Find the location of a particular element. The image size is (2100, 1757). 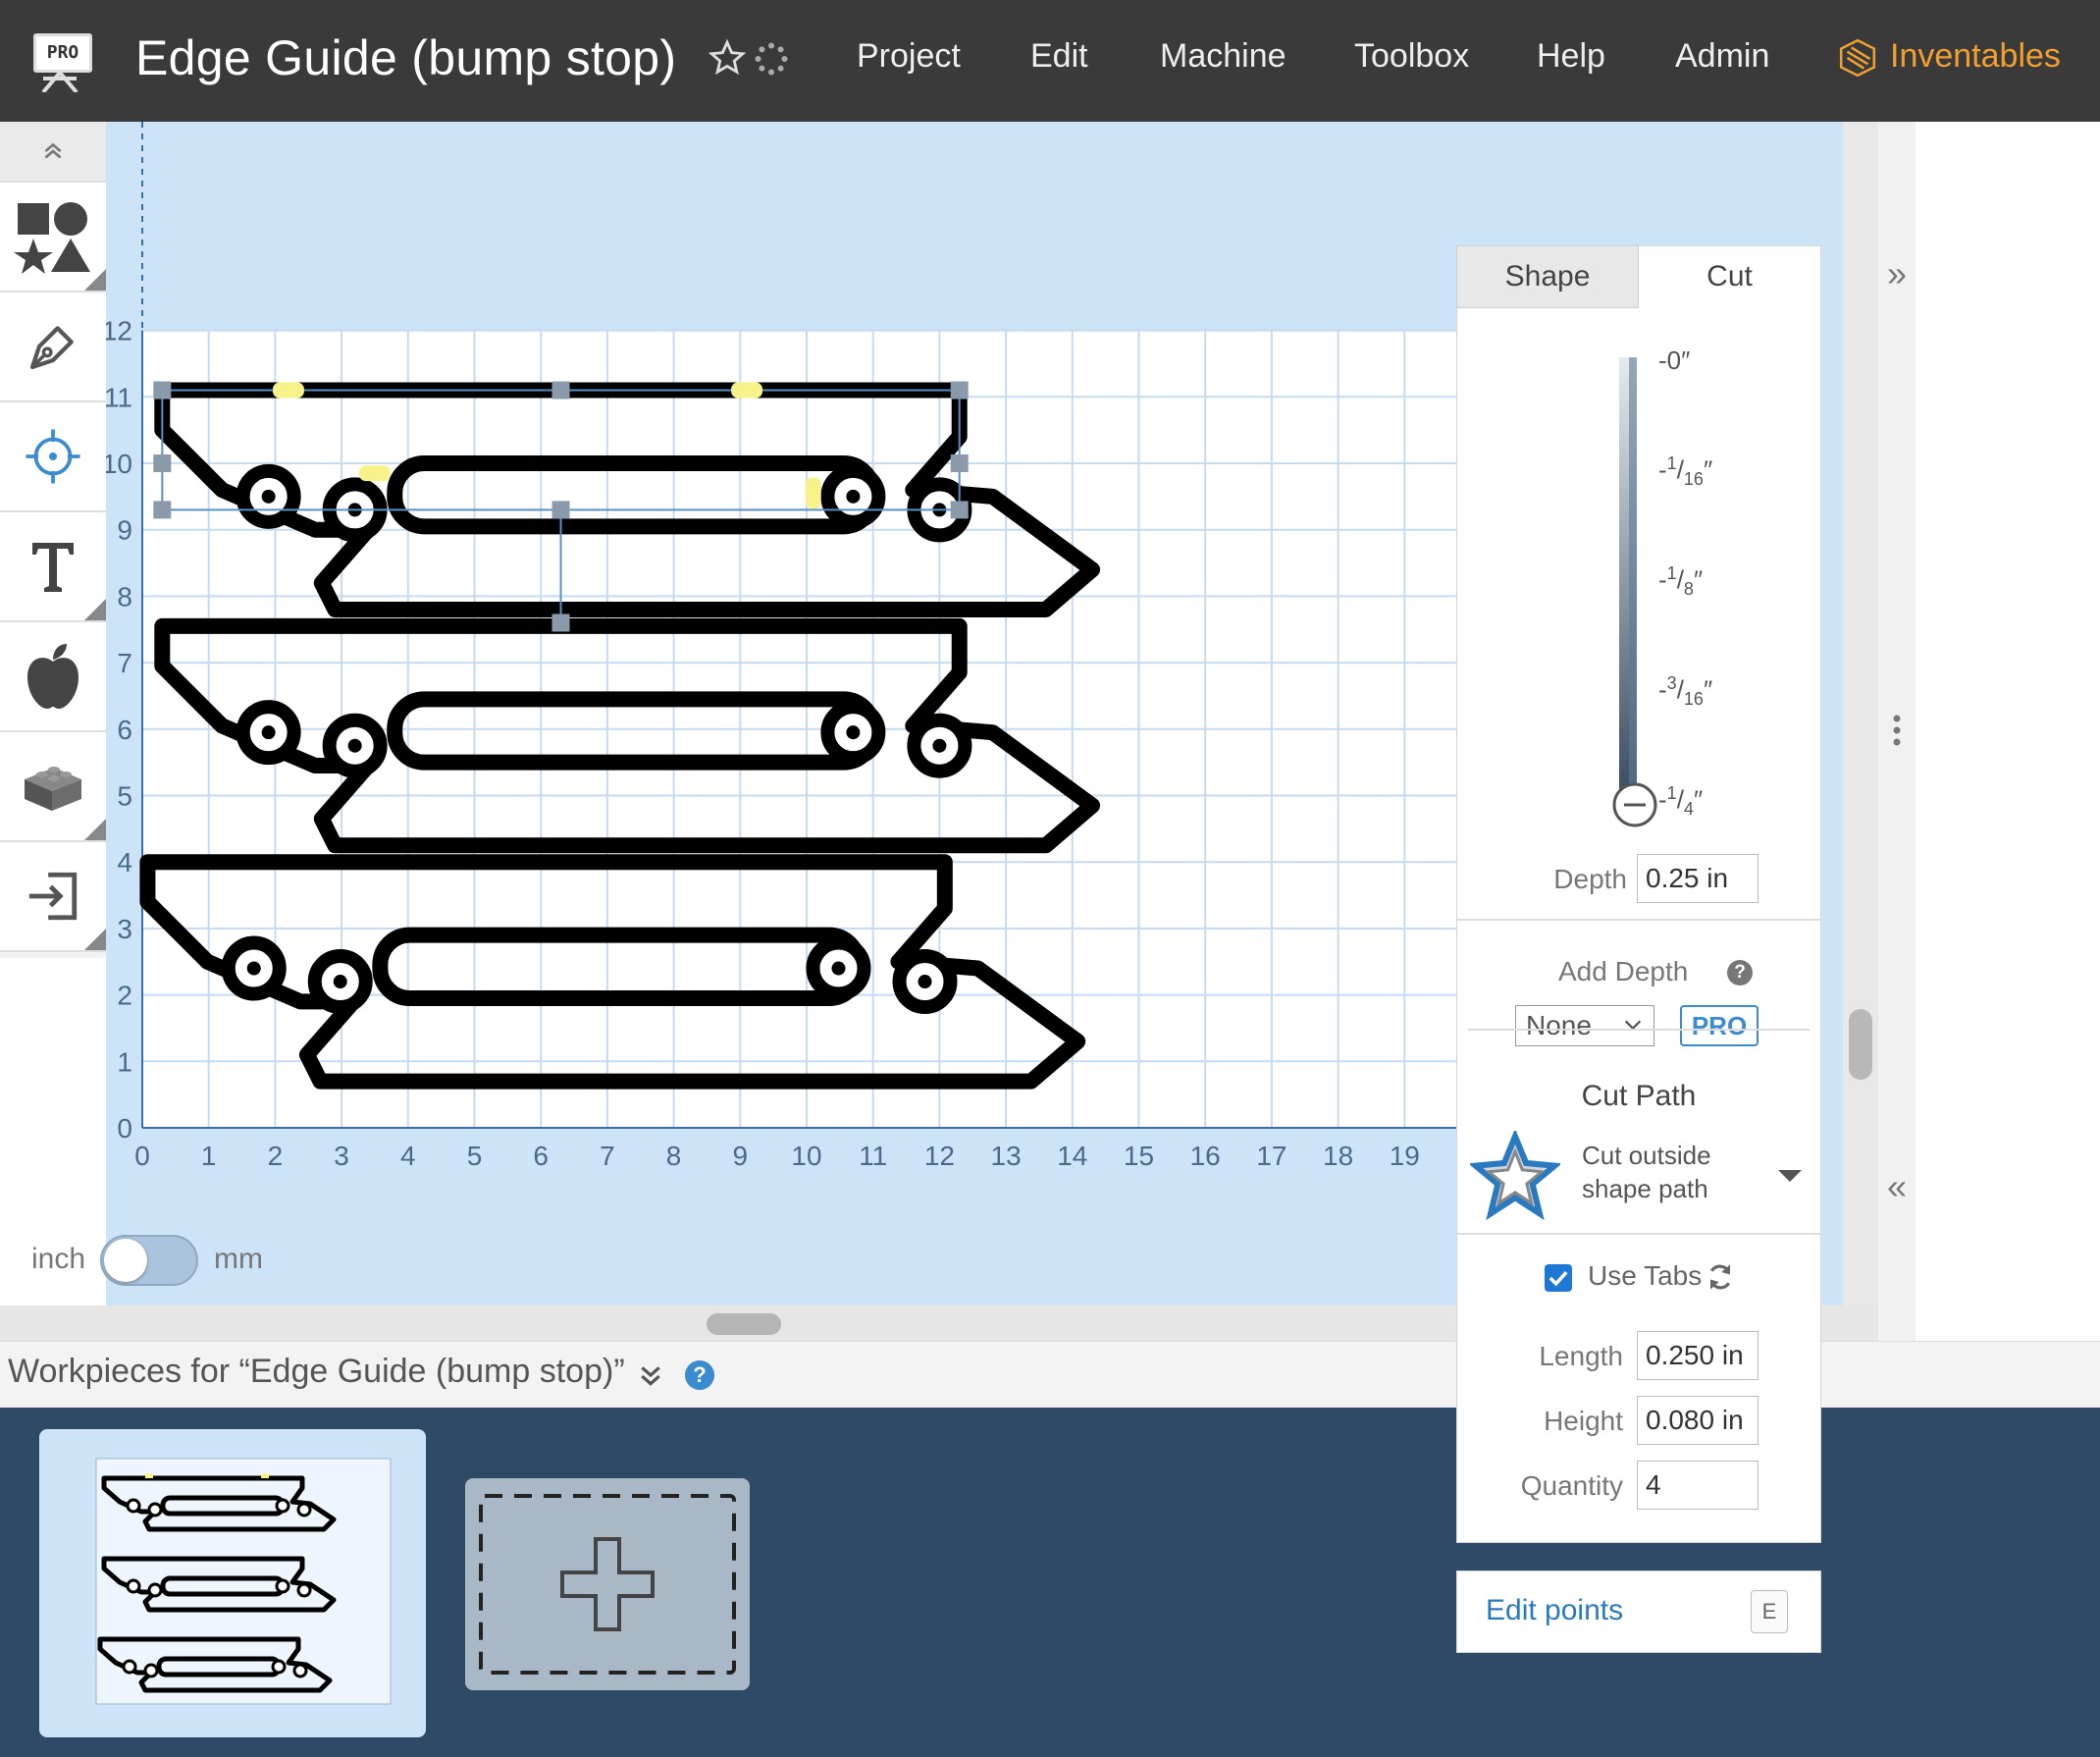

y-tick-label: 11 is located at coordinates (119, 397).